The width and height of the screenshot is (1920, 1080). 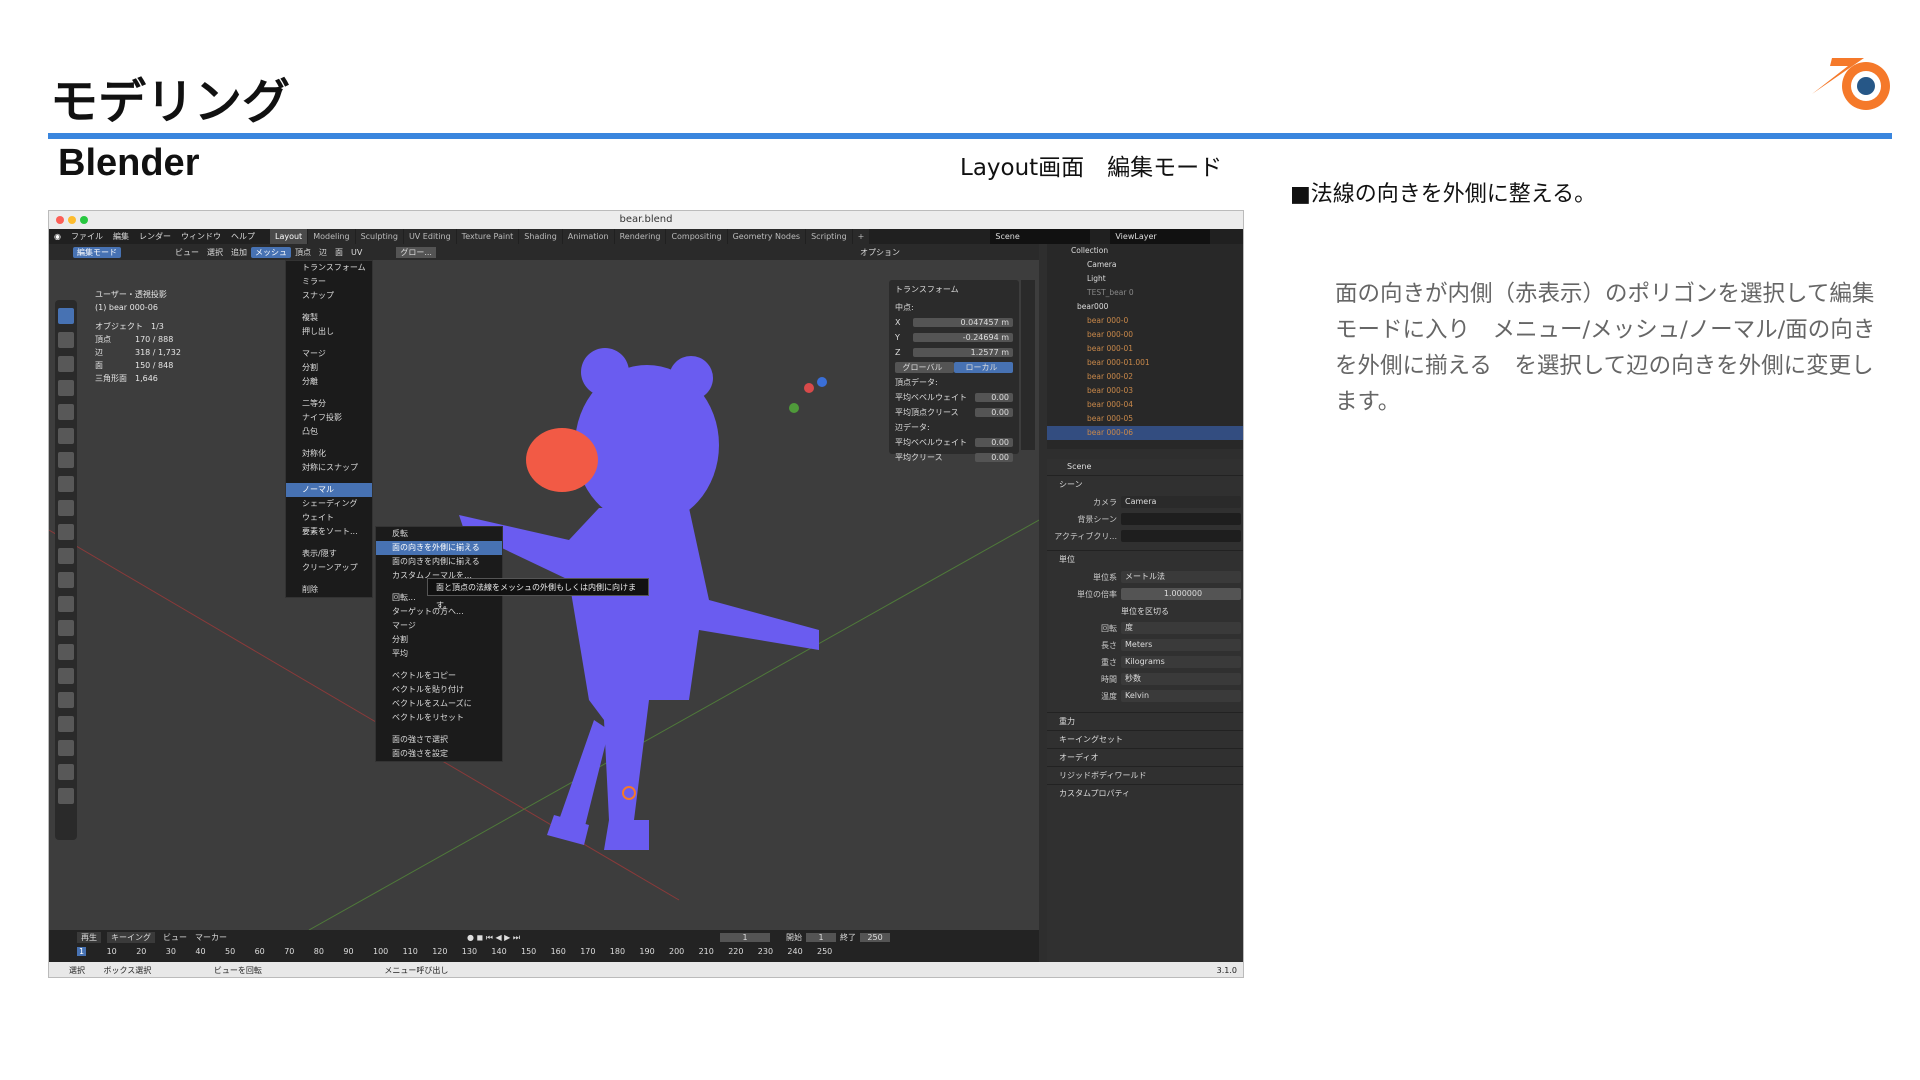 I want to click on median-x-field: 0.047457 m, so click(x=963, y=322).